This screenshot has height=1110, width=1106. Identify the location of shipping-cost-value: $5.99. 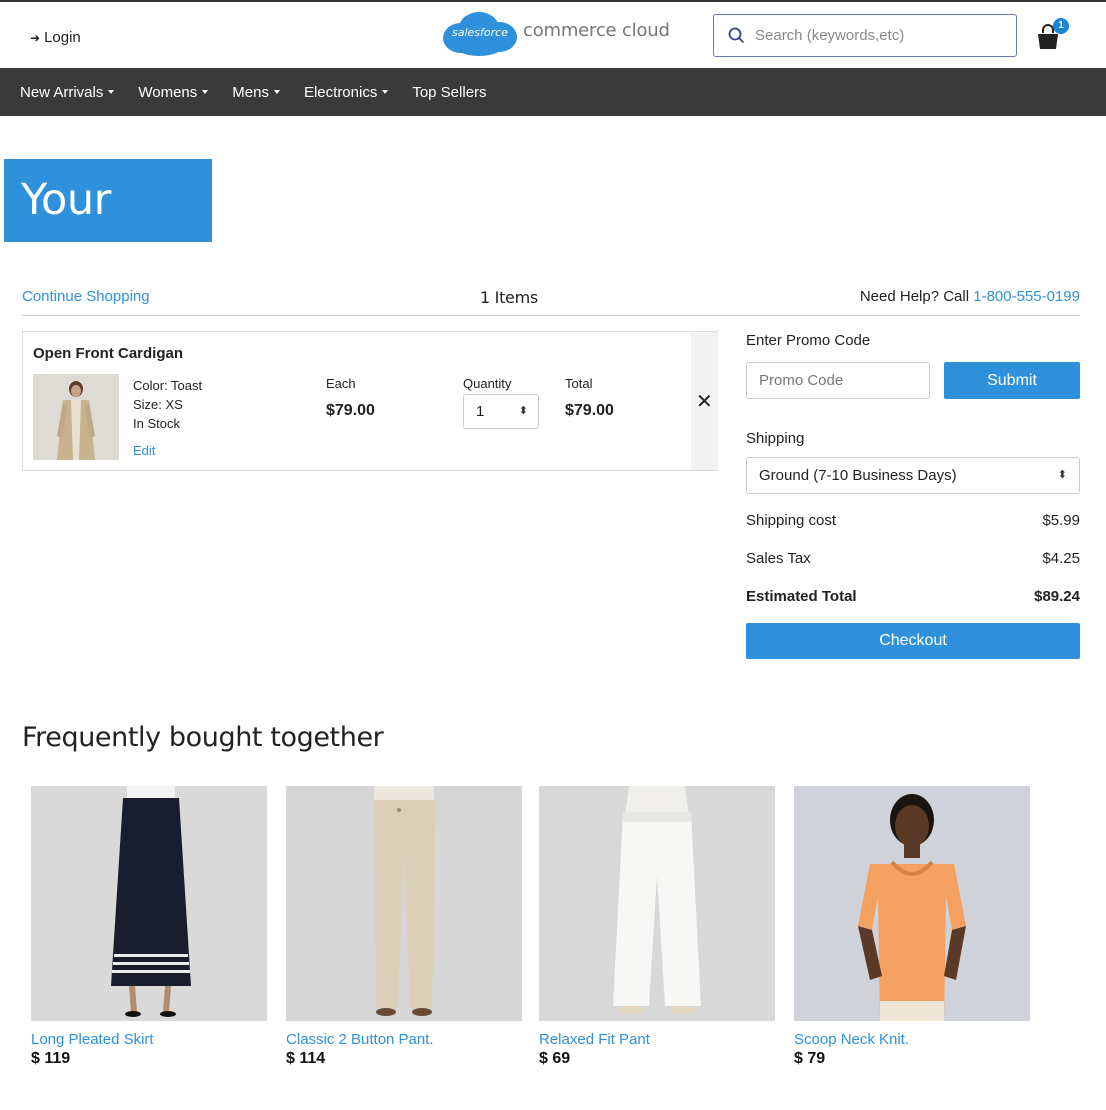
(1061, 520).